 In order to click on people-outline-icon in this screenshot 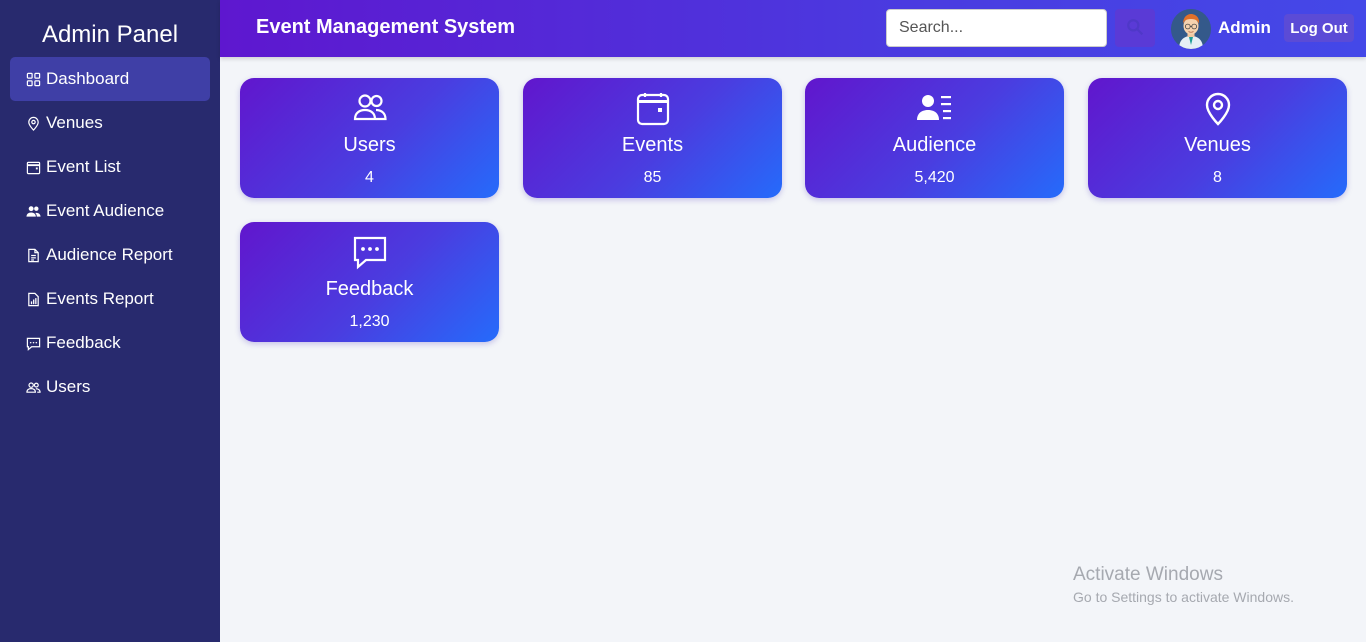, I will do `click(33, 387)`.